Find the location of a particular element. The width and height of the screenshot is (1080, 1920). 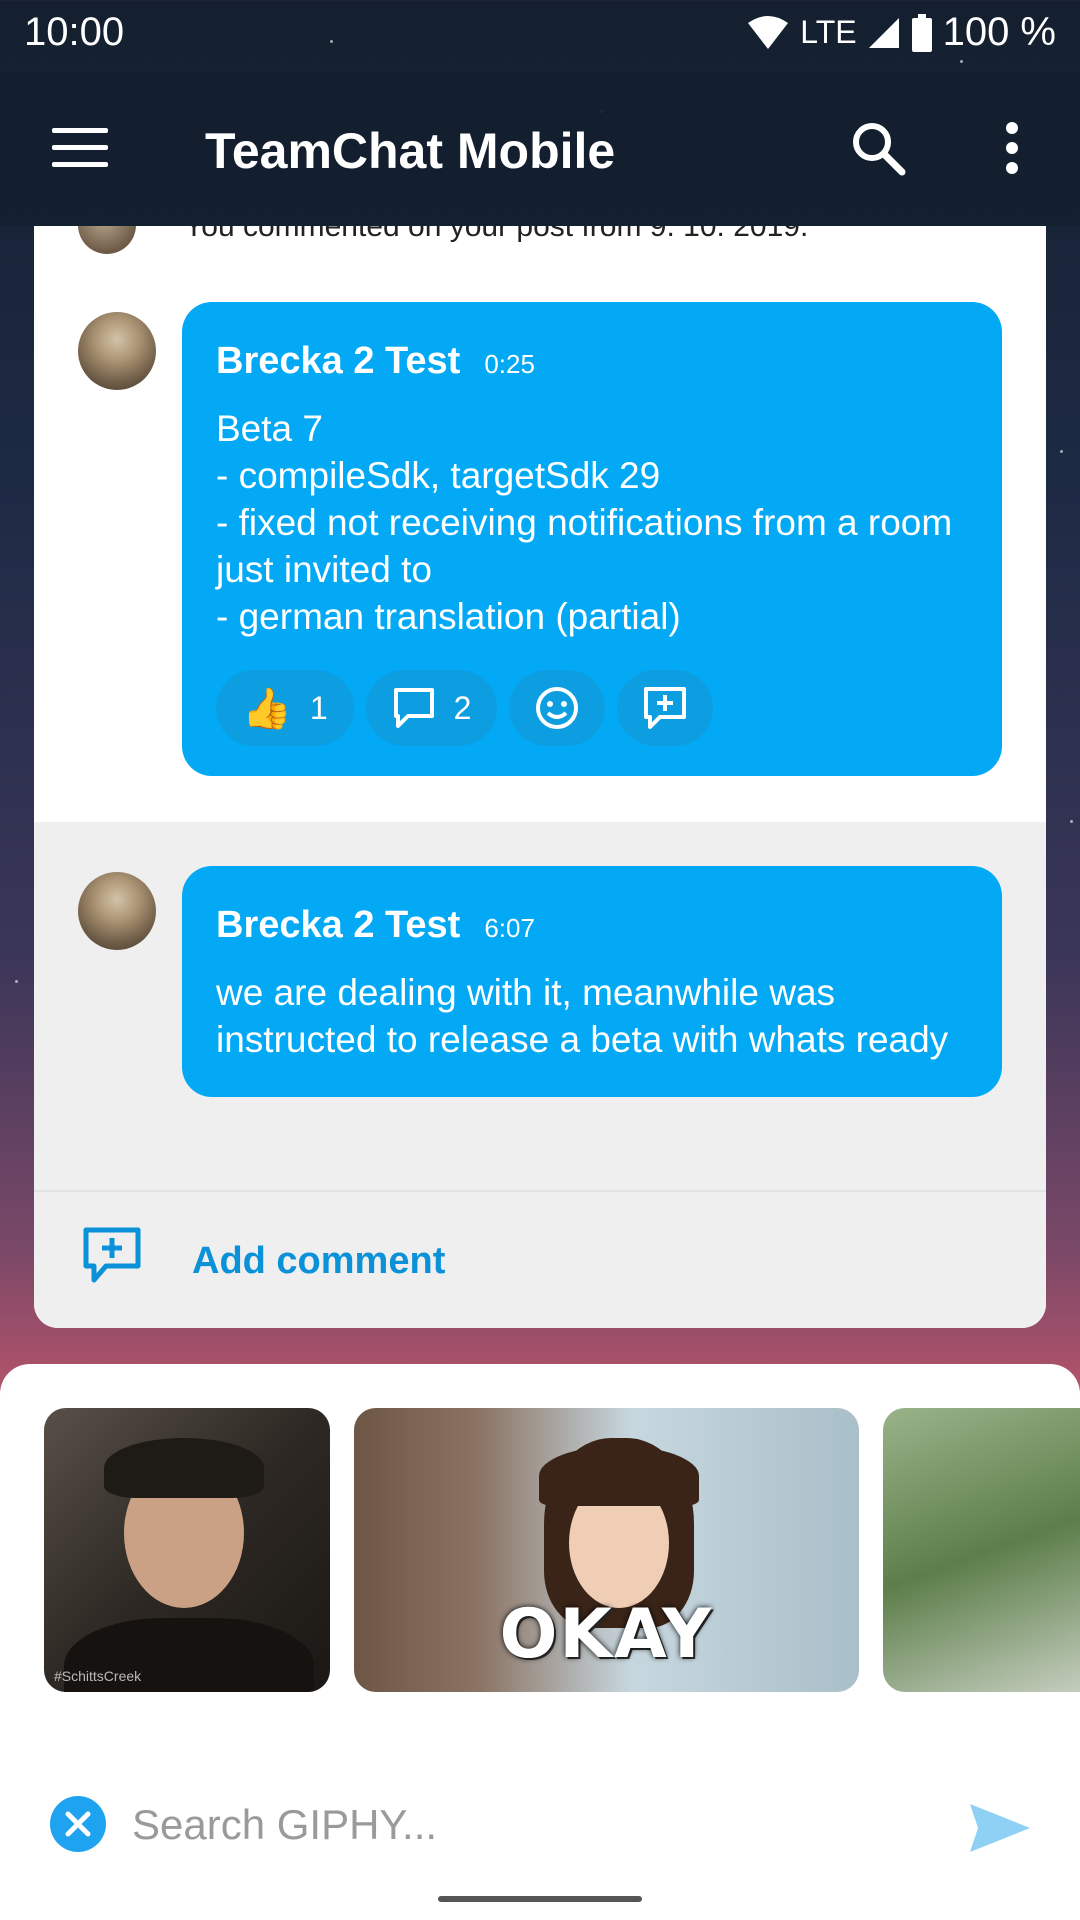

like-count: 1 is located at coordinates (318, 707).